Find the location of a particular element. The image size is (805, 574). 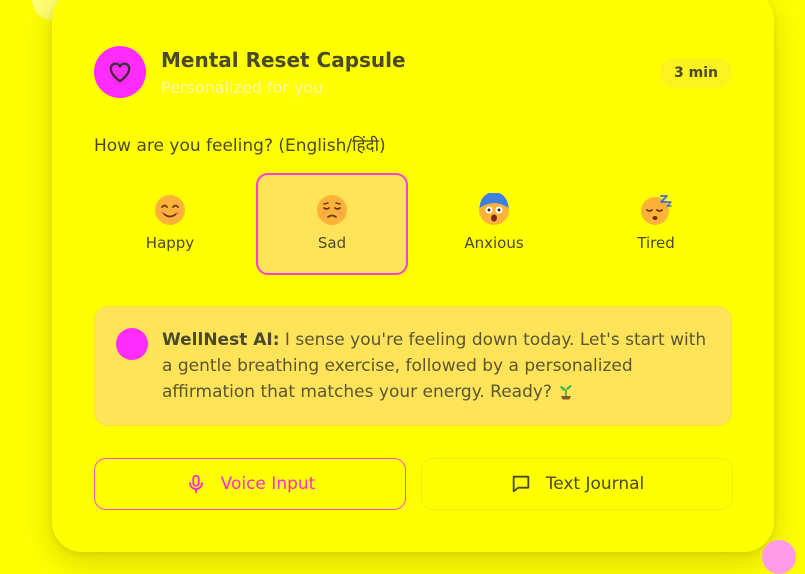

mood-option-tired: Tired is located at coordinates (656, 224).